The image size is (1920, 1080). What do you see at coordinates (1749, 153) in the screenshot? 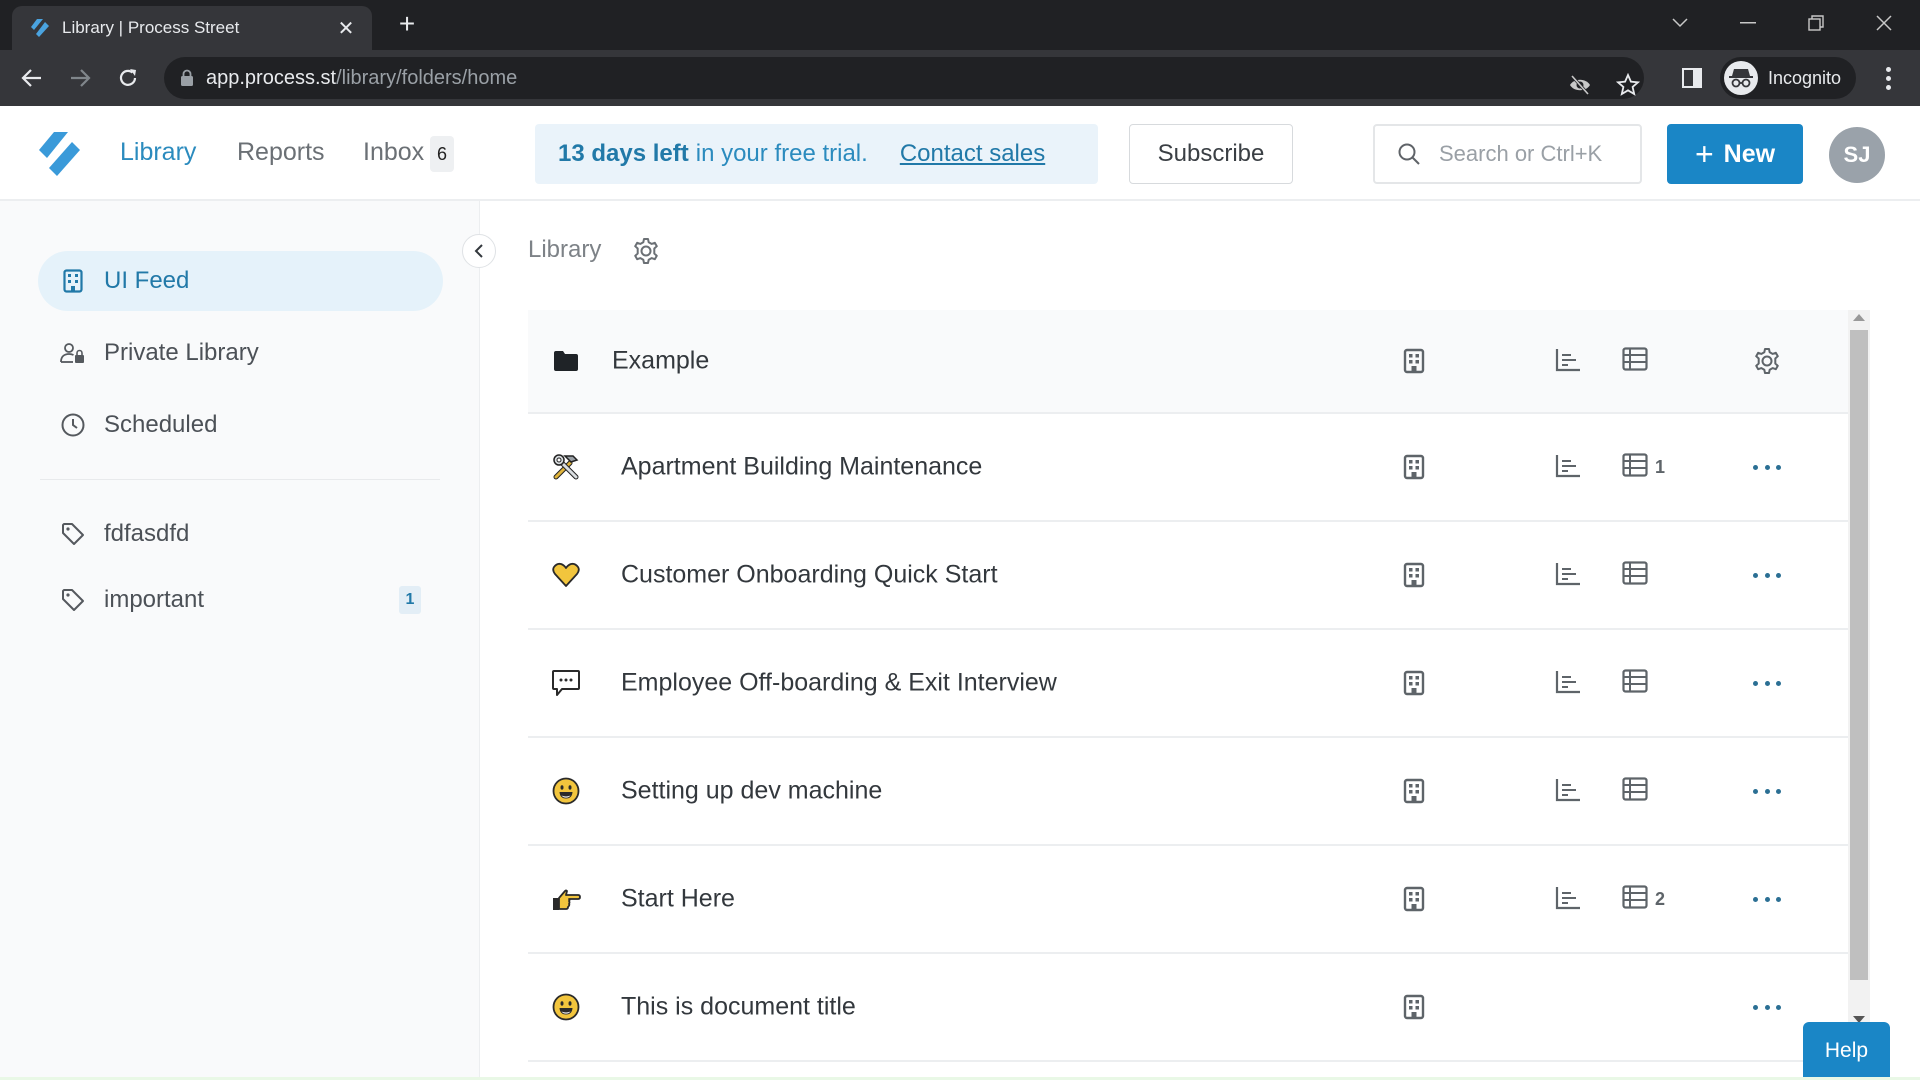
I see `new-button-label: New` at bounding box center [1749, 153].